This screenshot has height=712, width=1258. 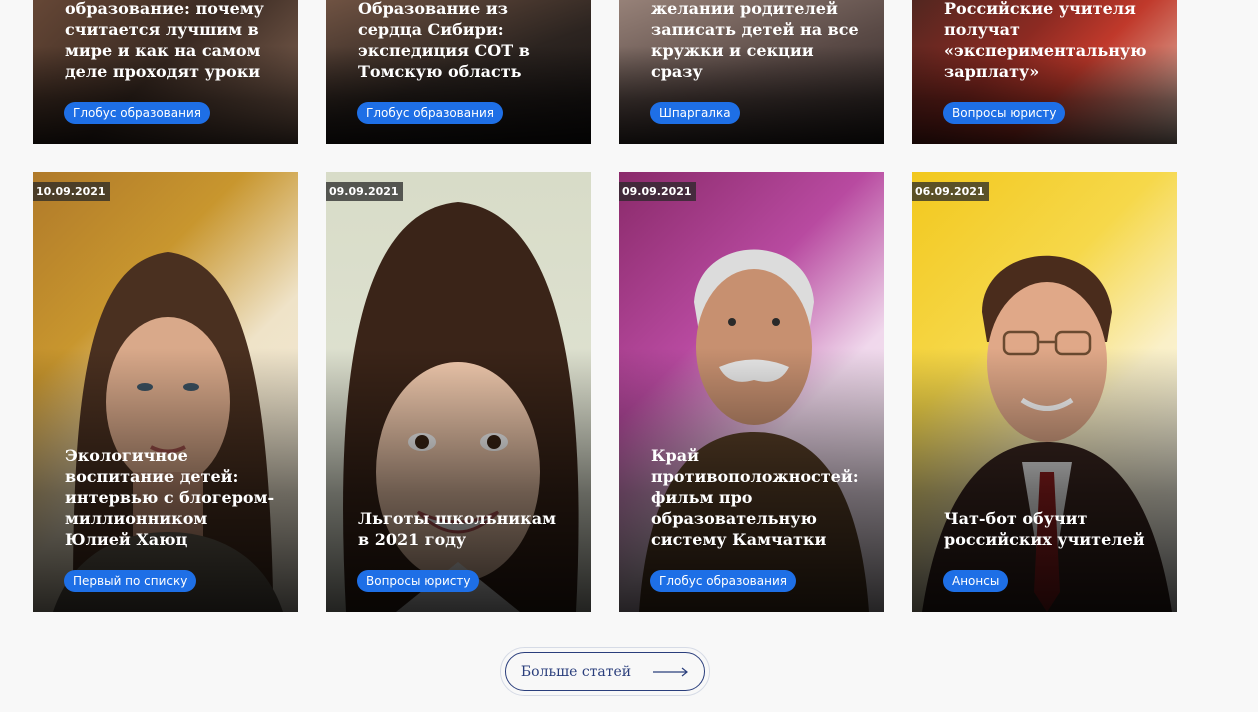 What do you see at coordinates (457, 529) in the screenshot?
I see `article-title: Льготы школьникам в 2021 году` at bounding box center [457, 529].